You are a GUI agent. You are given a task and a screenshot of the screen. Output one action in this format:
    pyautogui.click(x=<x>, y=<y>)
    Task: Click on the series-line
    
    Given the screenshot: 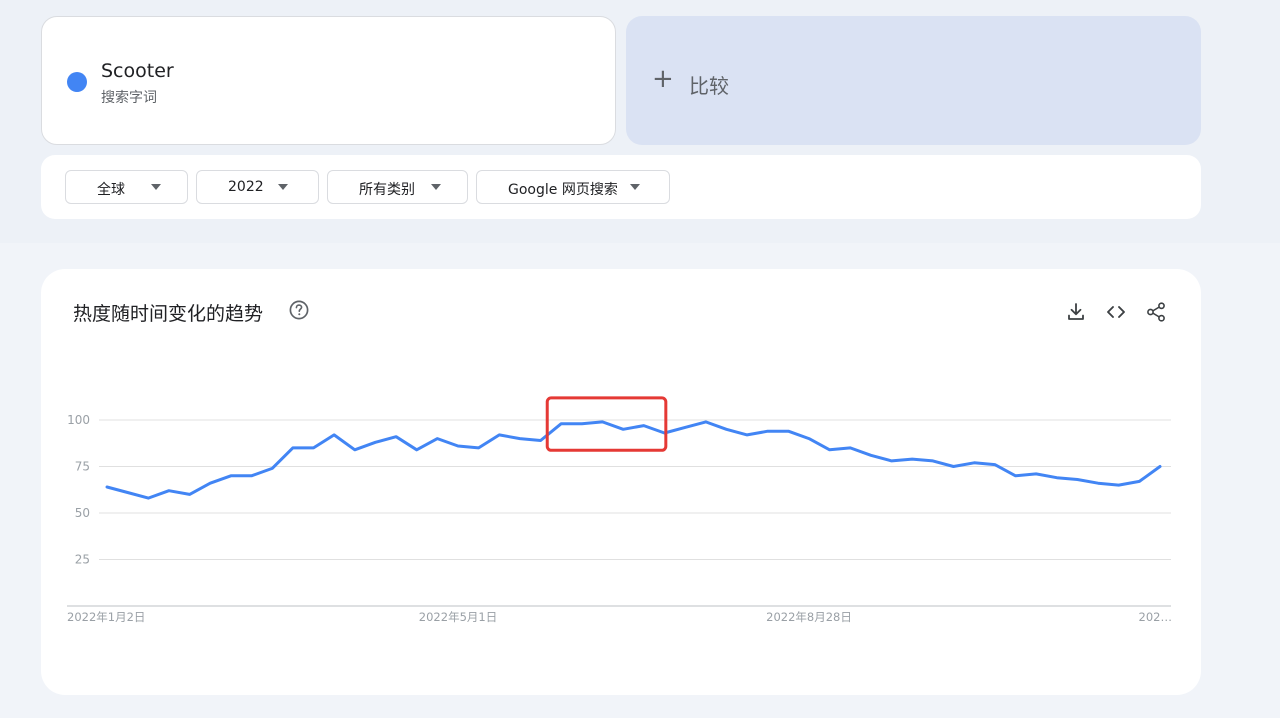 What is the action you would take?
    pyautogui.click(x=633, y=460)
    